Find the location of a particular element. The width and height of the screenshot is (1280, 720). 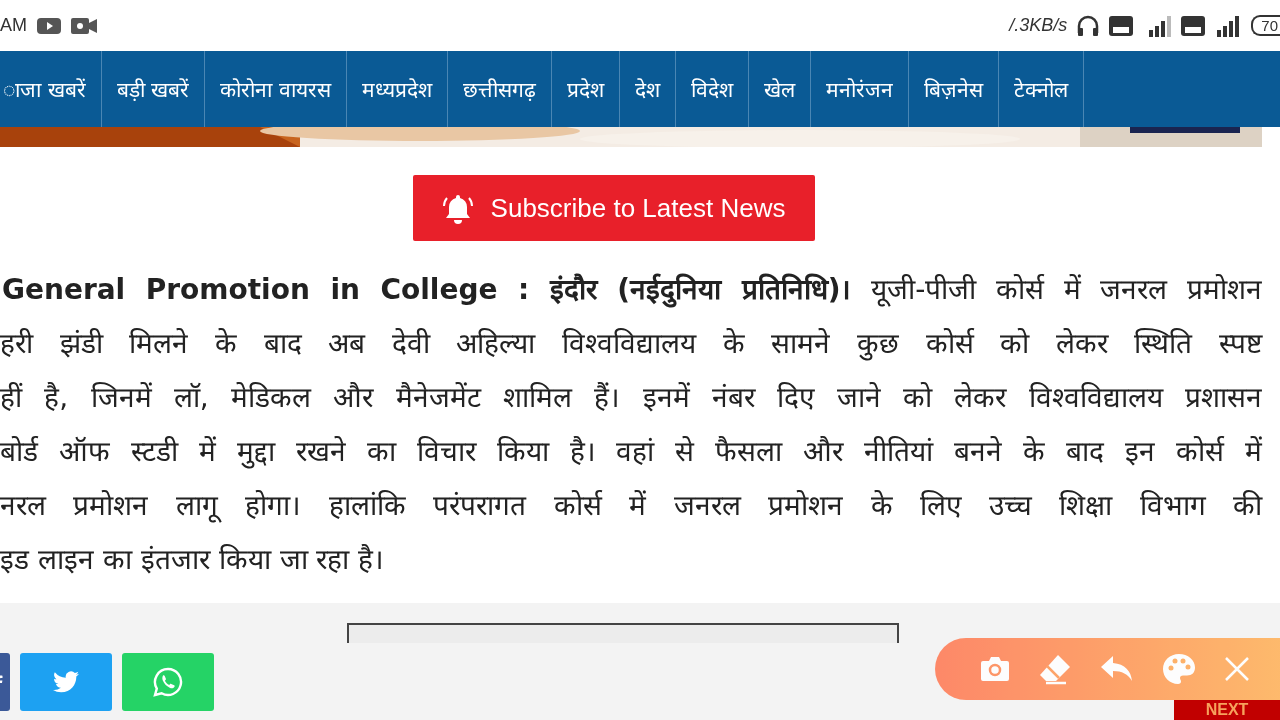

signal-icon is located at coordinates (1228, 25).